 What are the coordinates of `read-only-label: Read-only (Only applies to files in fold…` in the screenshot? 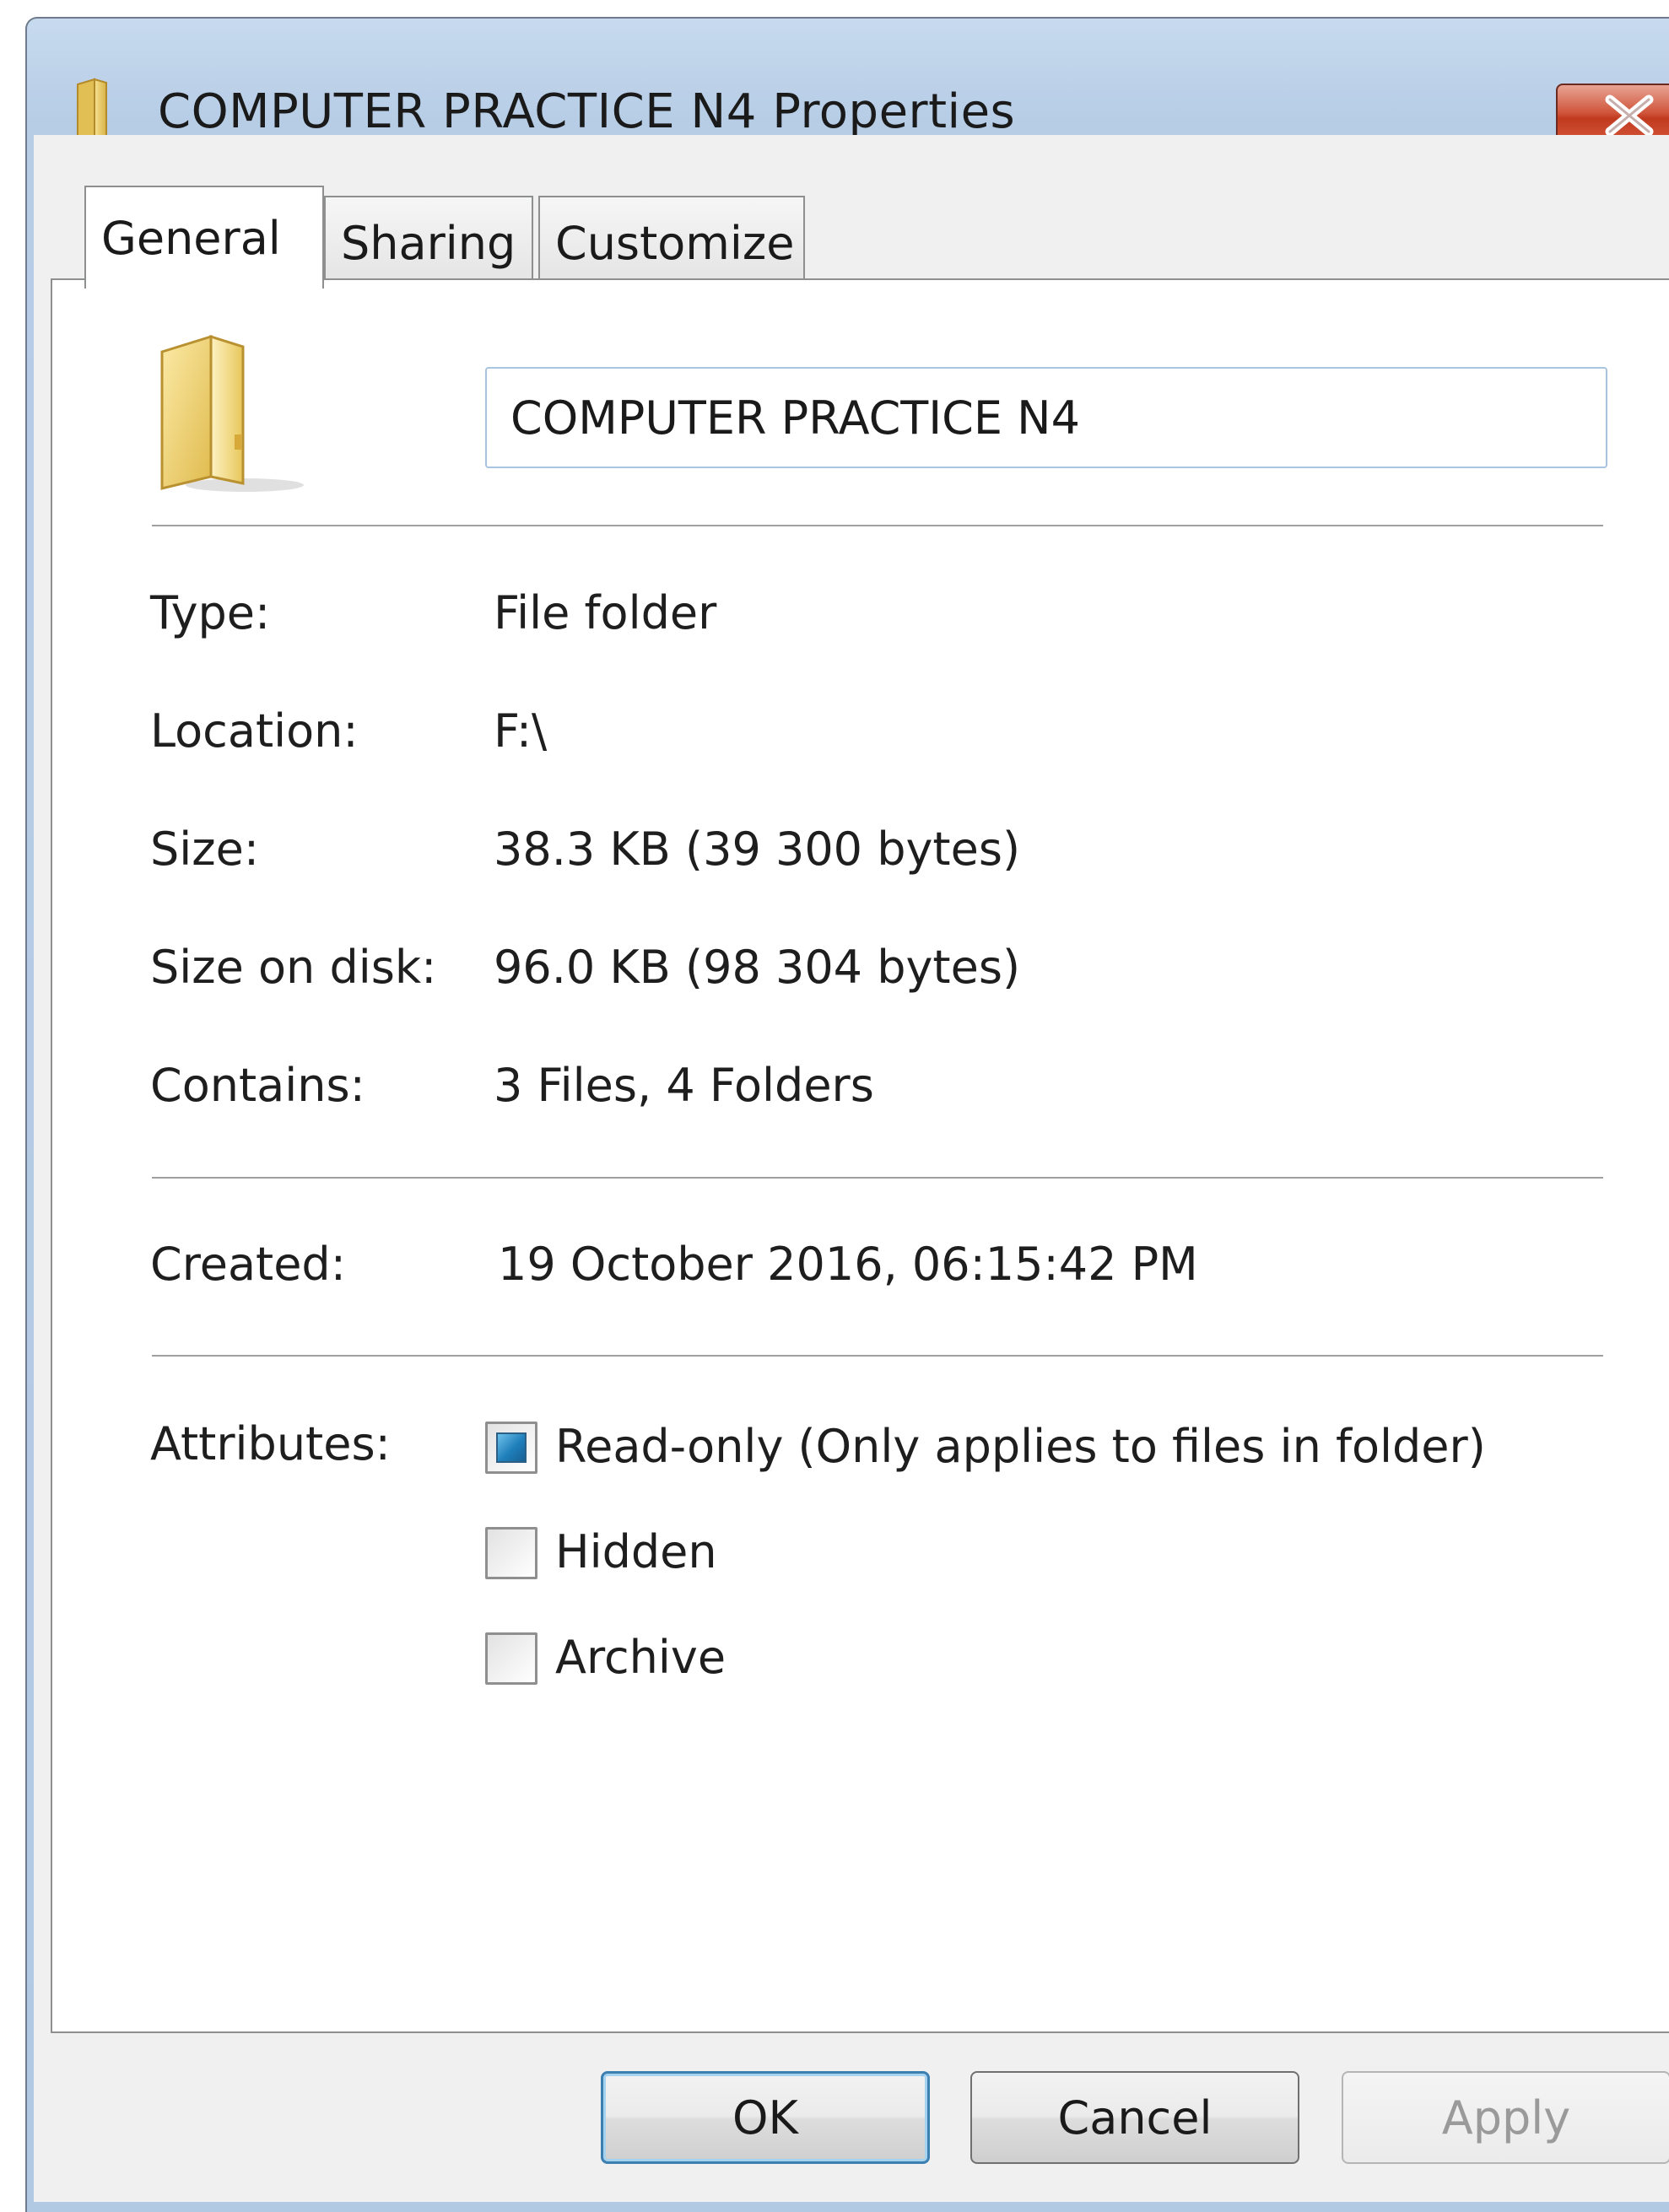 It's located at (1020, 1446).